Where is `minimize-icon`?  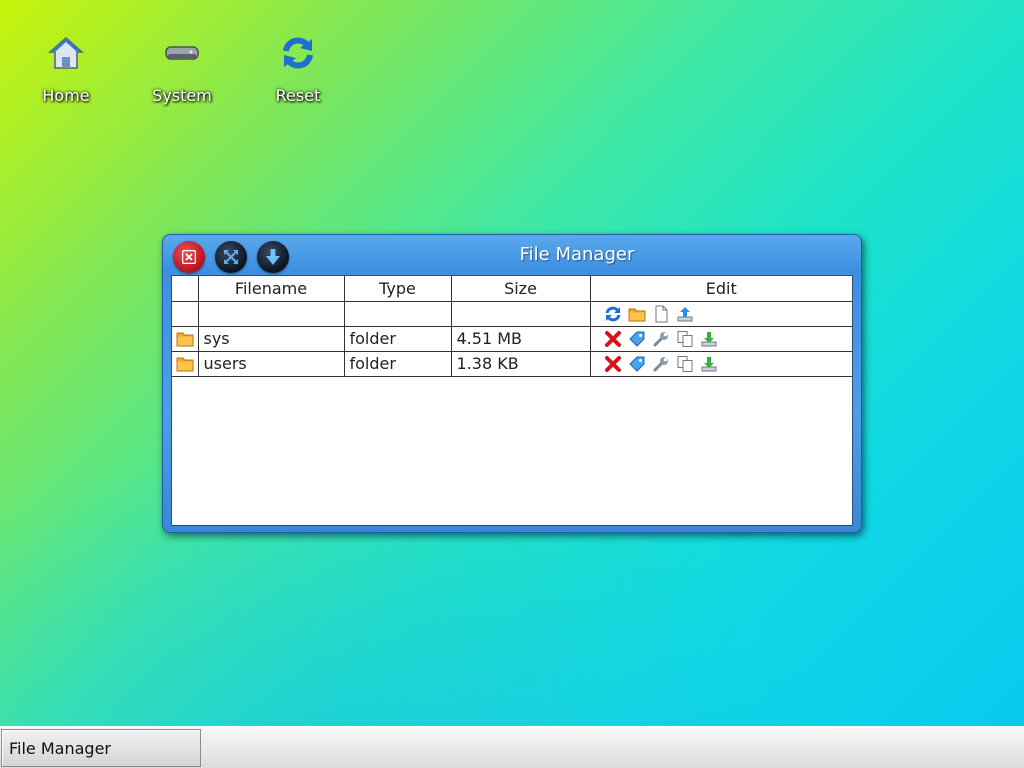 minimize-icon is located at coordinates (273, 257).